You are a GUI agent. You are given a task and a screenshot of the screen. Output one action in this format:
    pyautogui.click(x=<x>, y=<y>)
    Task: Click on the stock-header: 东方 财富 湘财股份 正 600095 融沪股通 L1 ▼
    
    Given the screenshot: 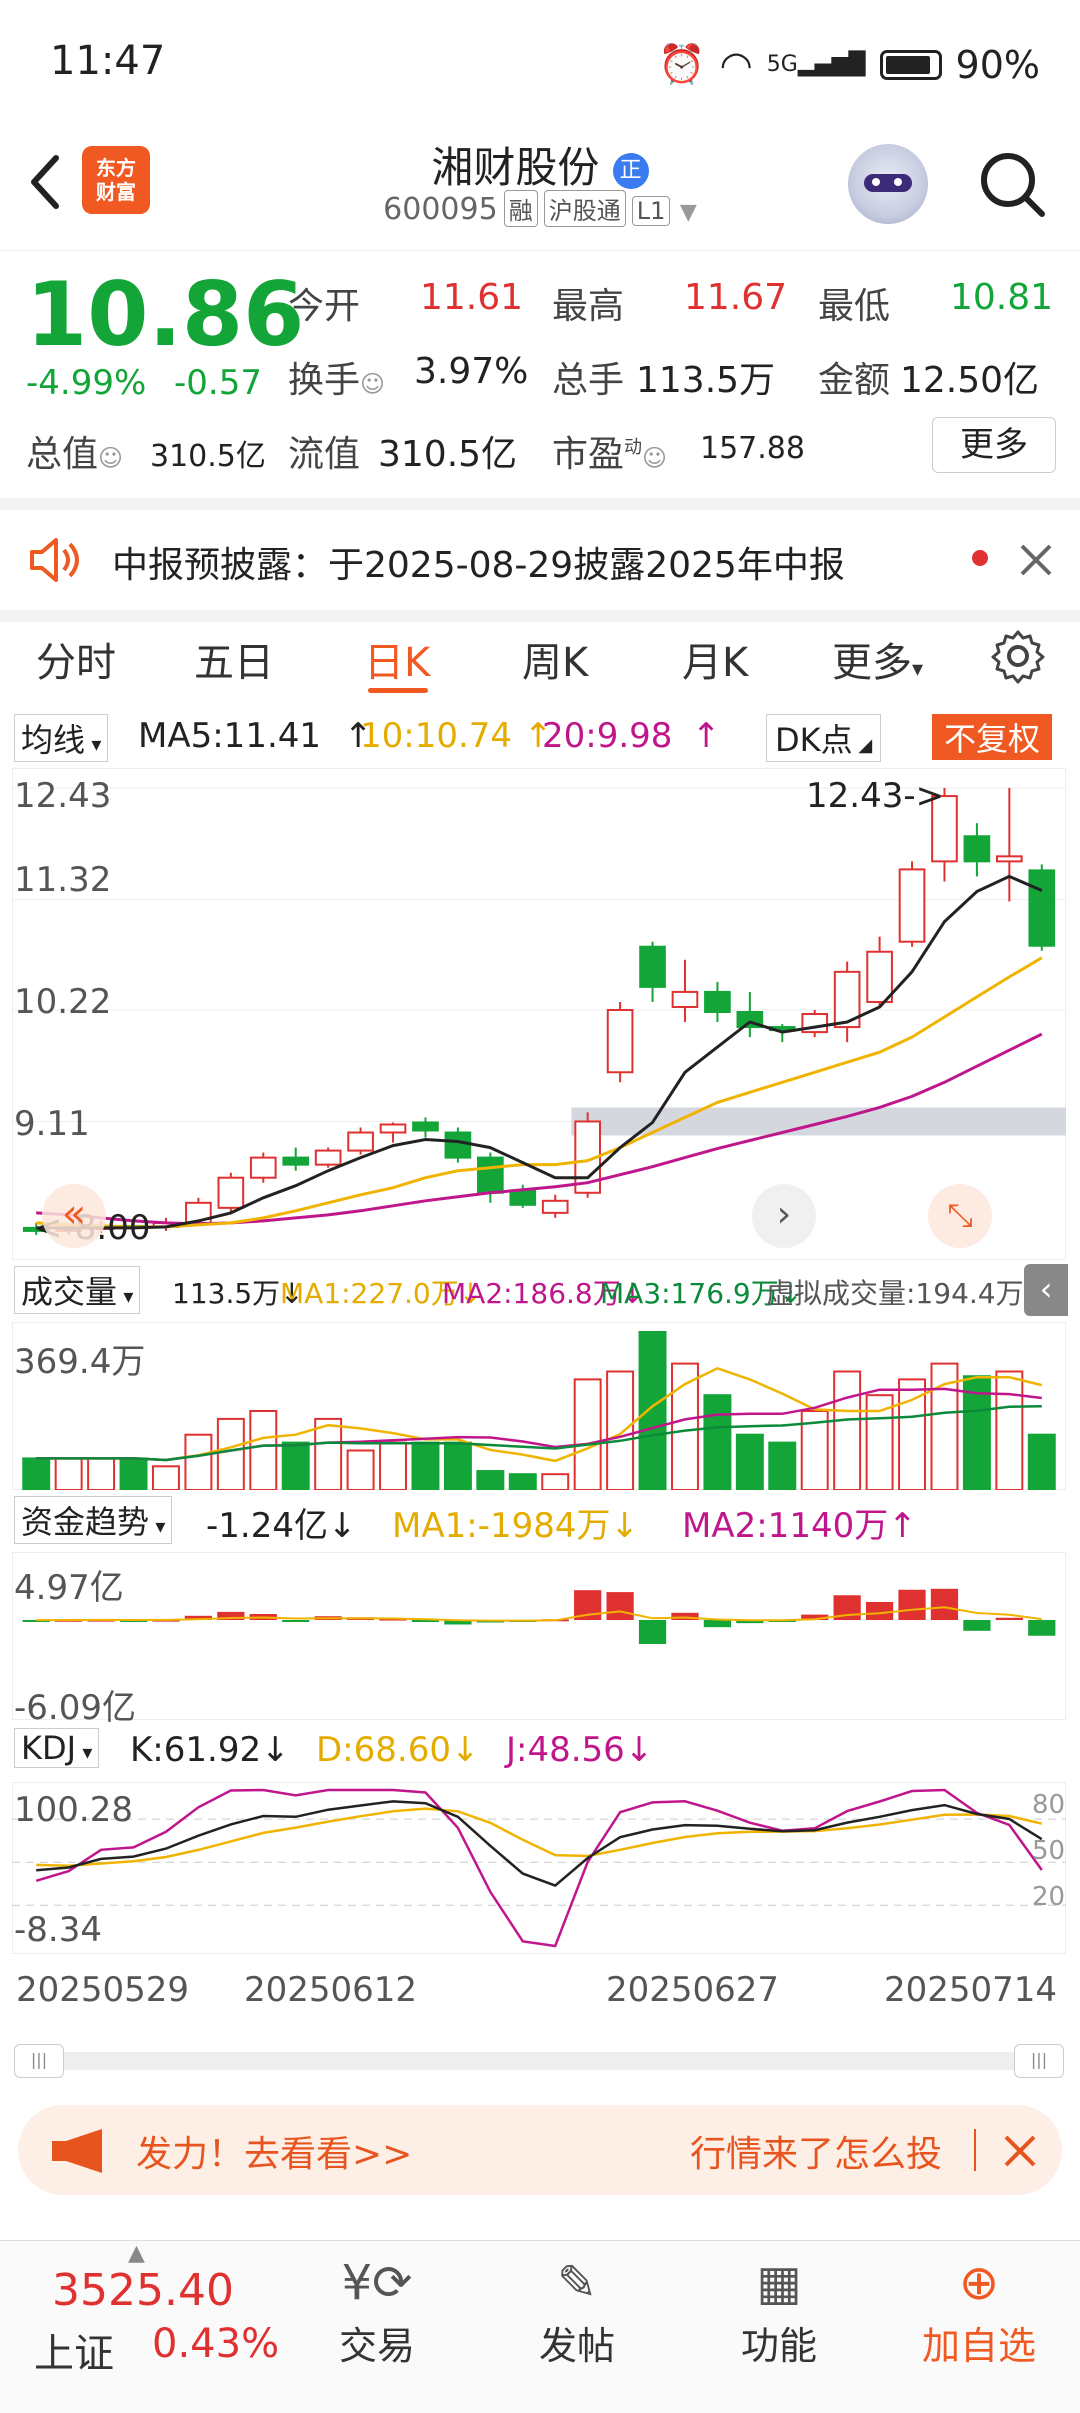 What is the action you would take?
    pyautogui.click(x=540, y=190)
    